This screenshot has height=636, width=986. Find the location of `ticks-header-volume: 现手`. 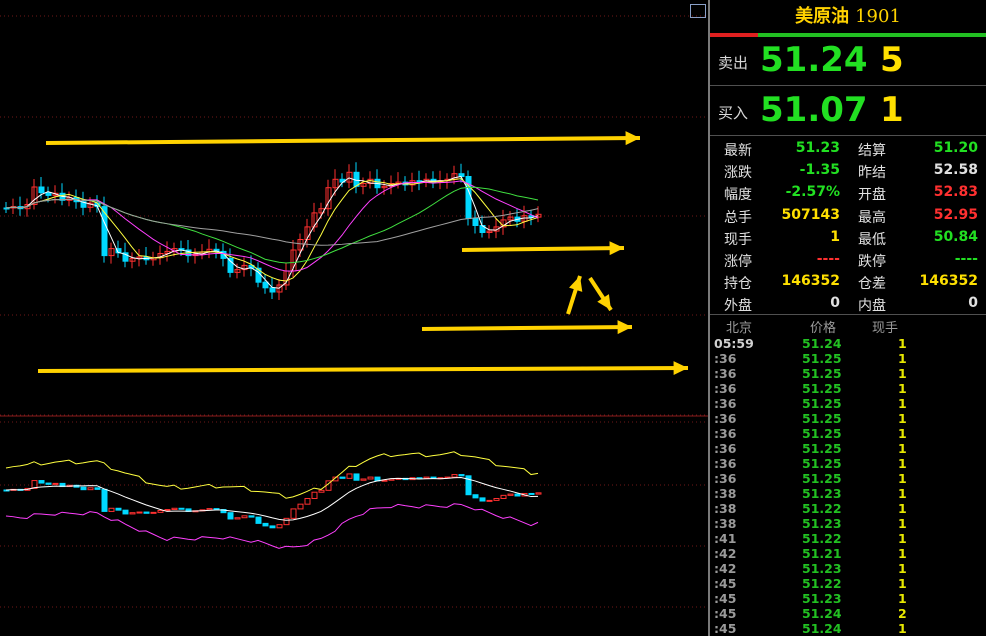

ticks-header-volume: 现手 is located at coordinates (885, 328).